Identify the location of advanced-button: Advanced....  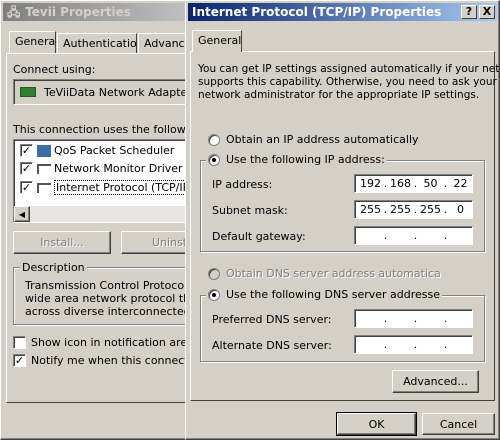
(435, 381).